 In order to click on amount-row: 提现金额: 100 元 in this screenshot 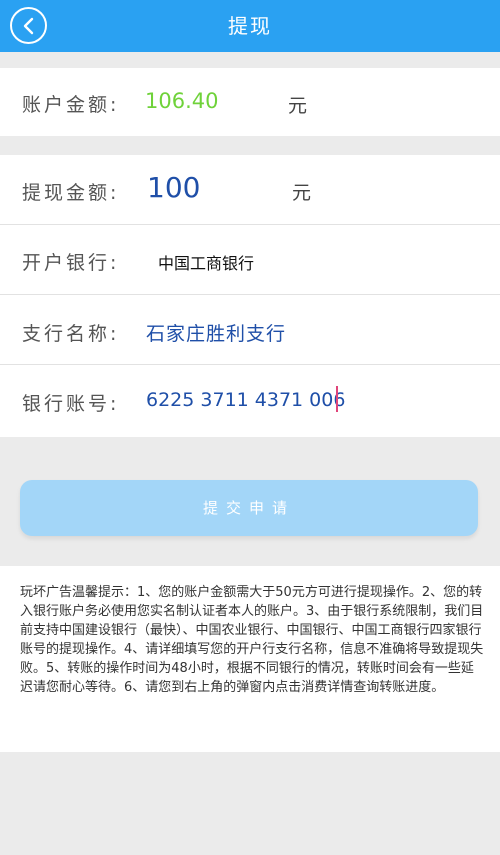, I will do `click(250, 190)`.